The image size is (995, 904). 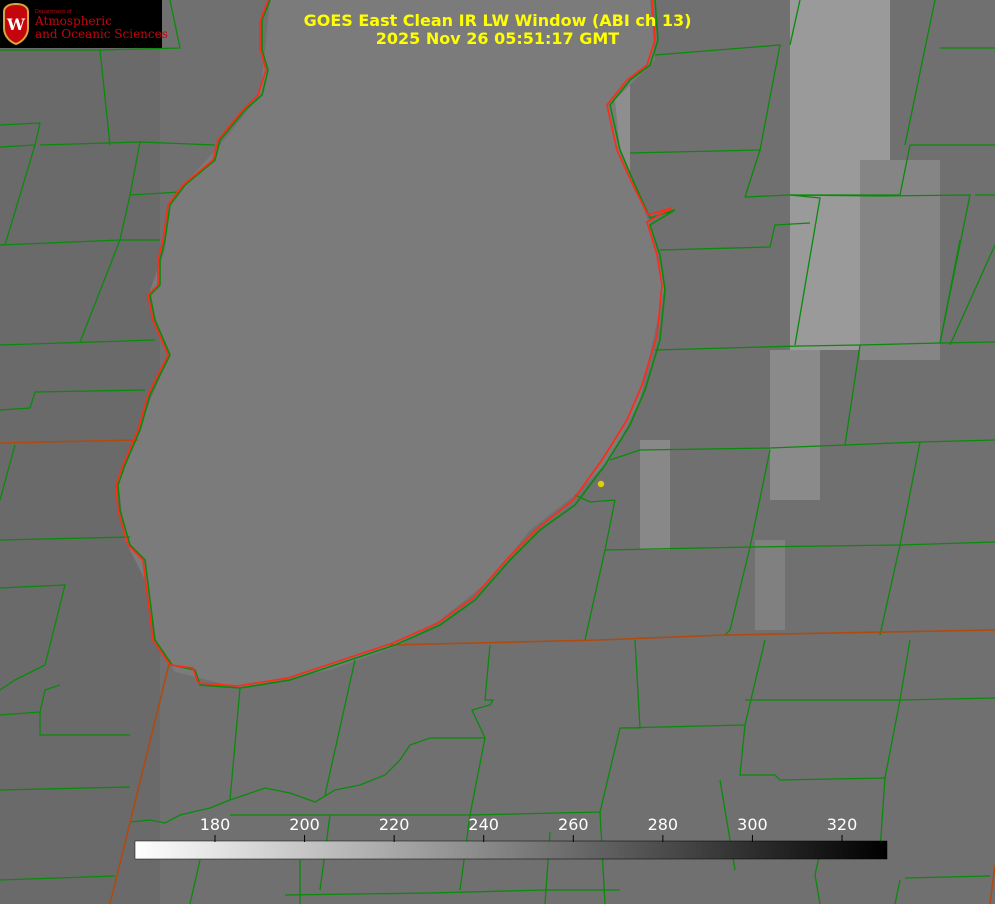 I want to click on colorbar-tick-label: 300, so click(x=752, y=824).